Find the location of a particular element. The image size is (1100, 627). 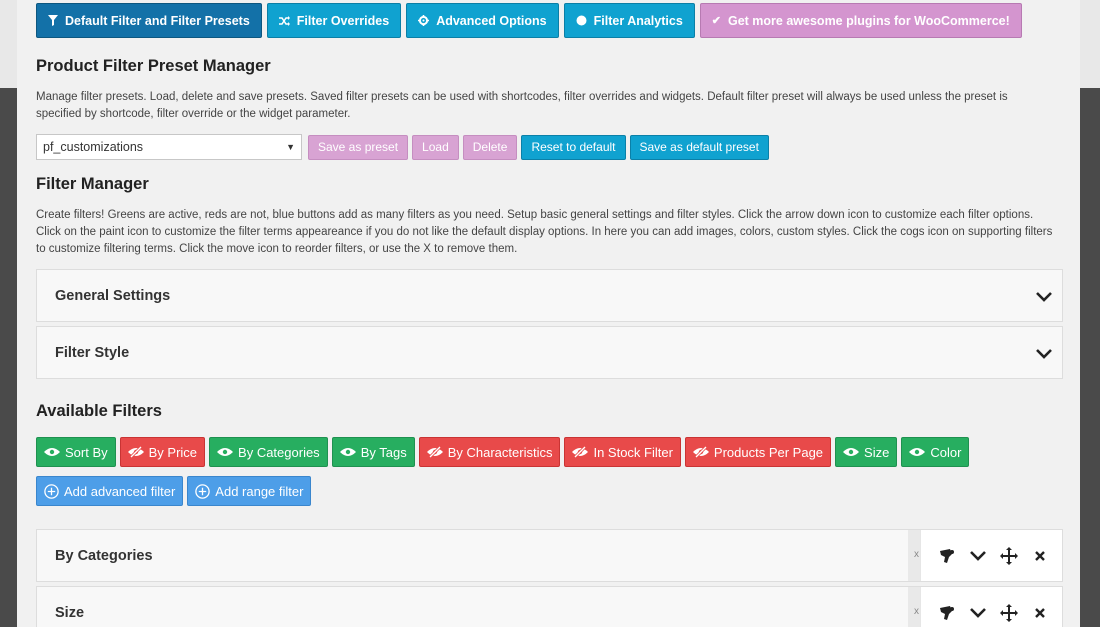

tab-advanced-options: Advanced Options is located at coordinates (482, 20).